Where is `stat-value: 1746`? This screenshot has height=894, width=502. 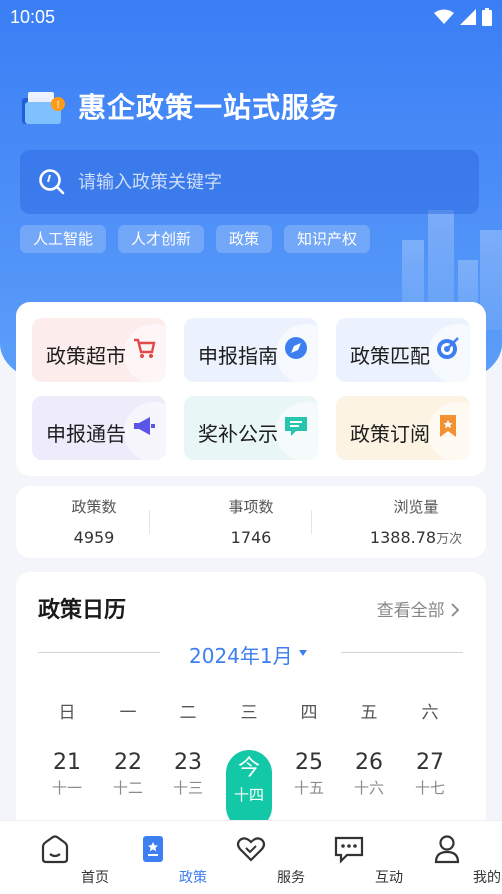 stat-value: 1746 is located at coordinates (251, 537).